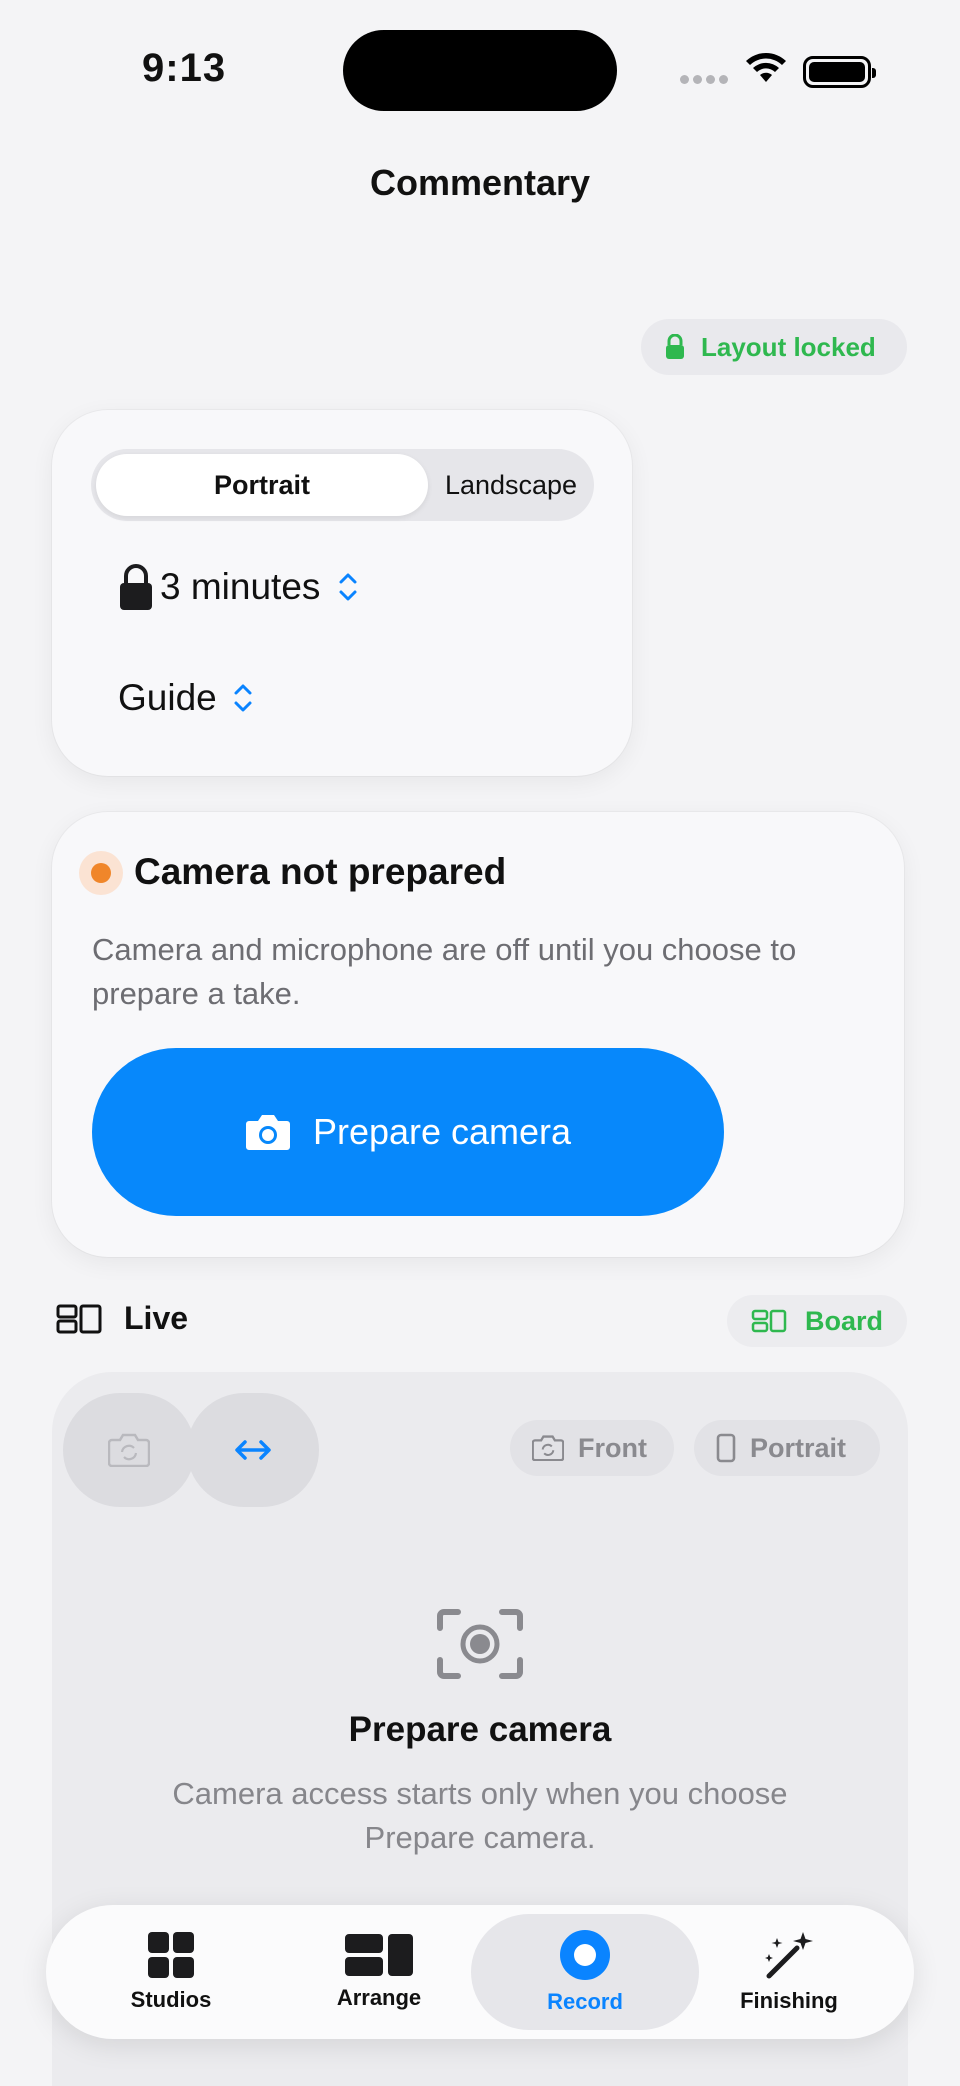 This screenshot has height=2086, width=960. What do you see at coordinates (844, 1320) in the screenshot?
I see `board-label: Board` at bounding box center [844, 1320].